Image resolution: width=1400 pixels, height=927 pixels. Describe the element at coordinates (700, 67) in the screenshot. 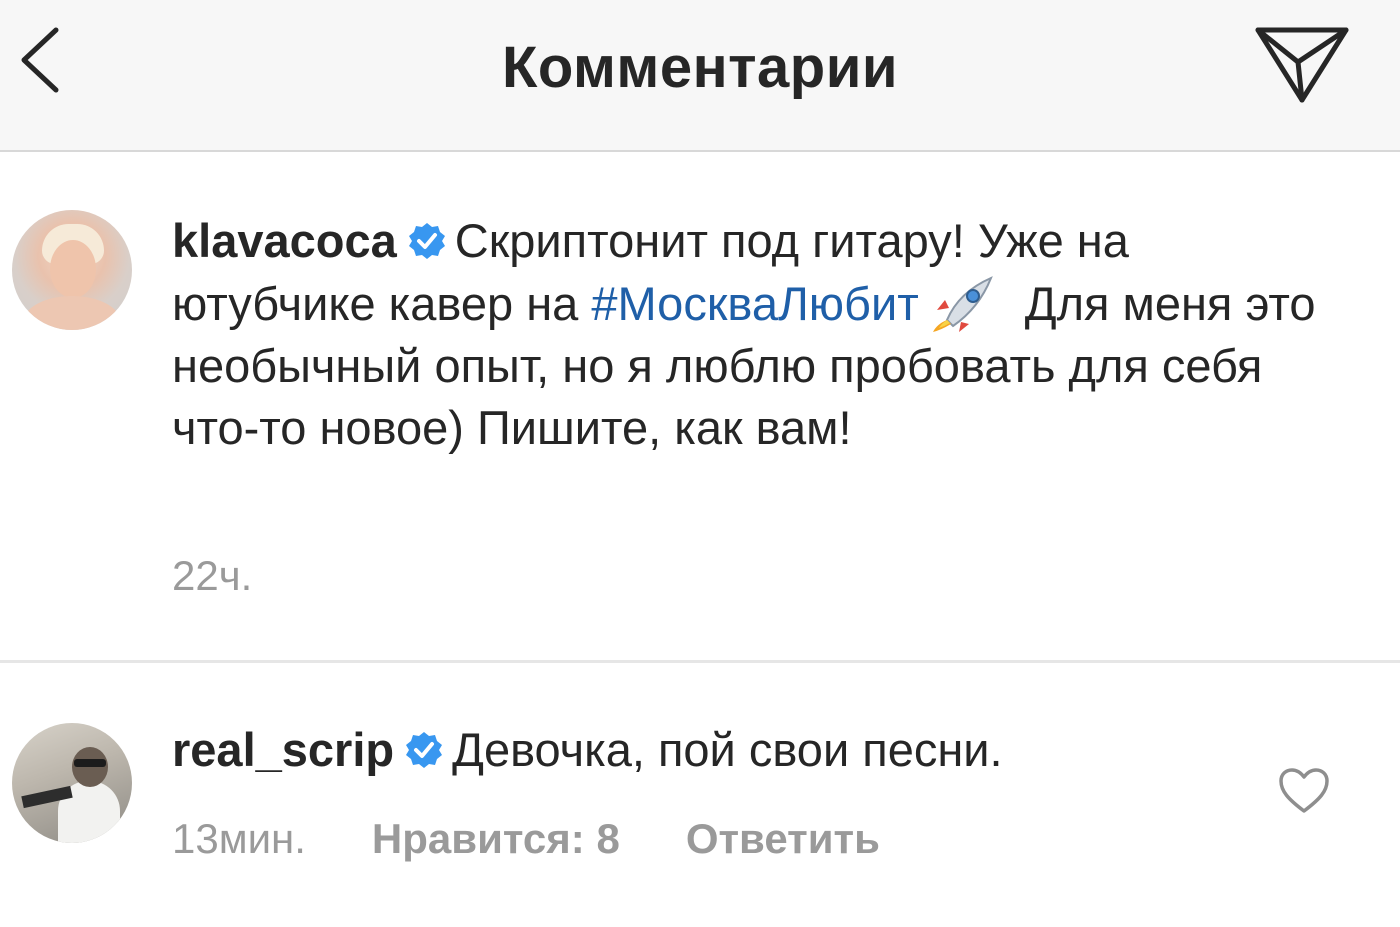

I see `page-title: Комментарии` at that location.